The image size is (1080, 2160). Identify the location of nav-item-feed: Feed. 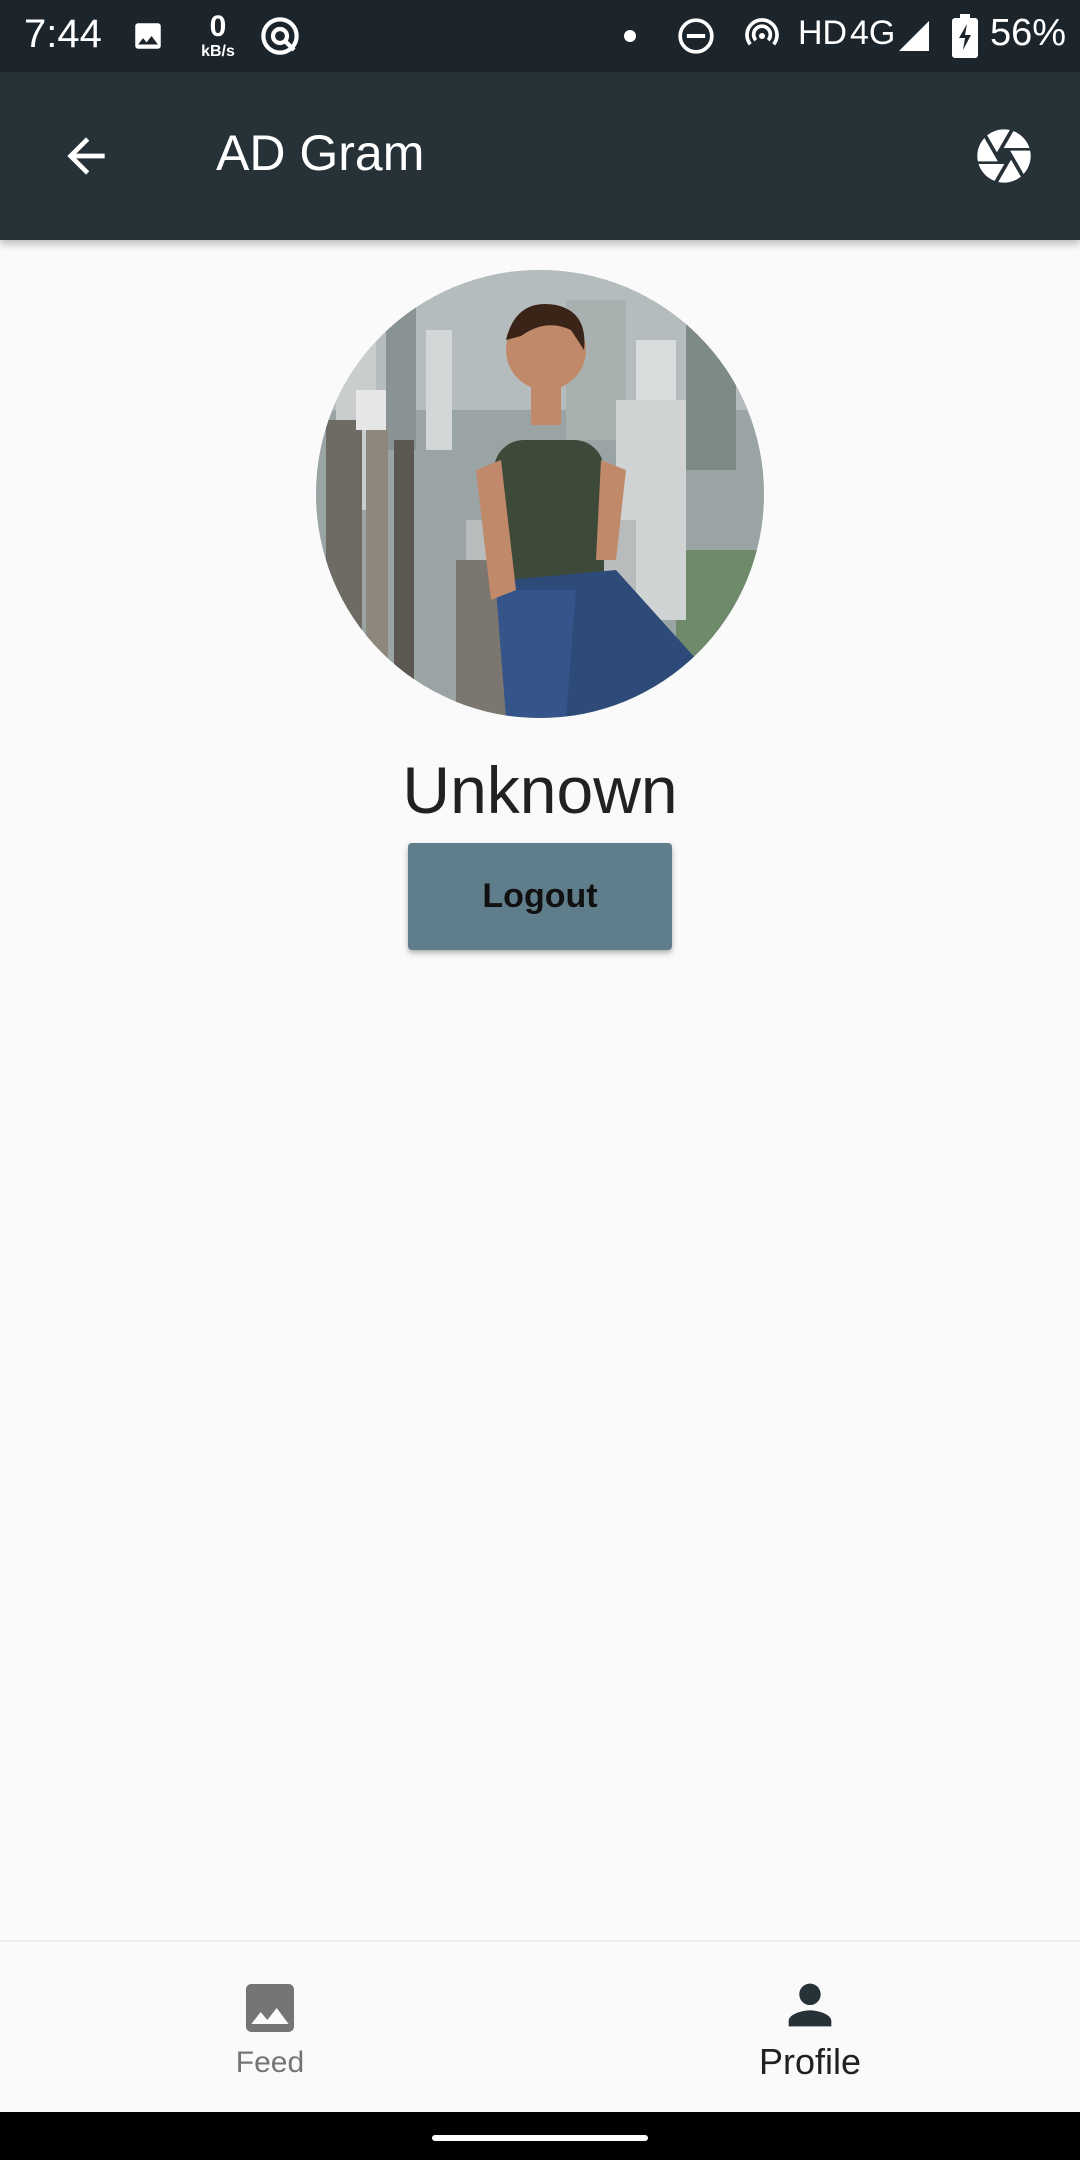
(270, 2028).